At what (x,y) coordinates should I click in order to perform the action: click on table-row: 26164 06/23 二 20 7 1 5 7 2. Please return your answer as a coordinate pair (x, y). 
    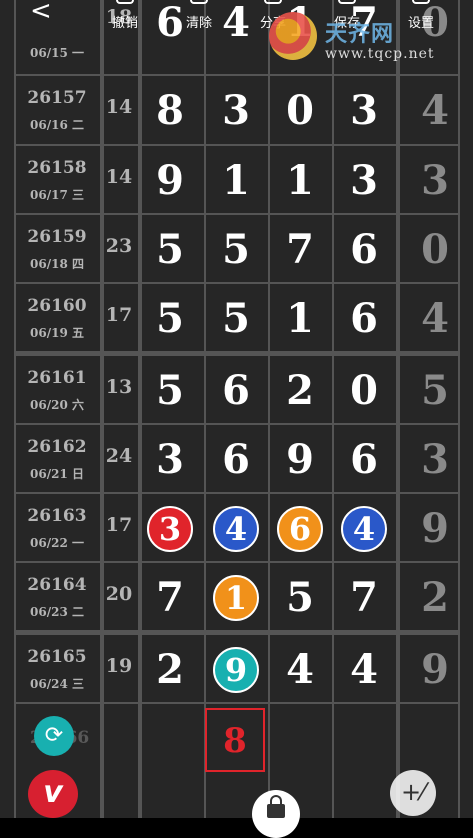
    Looking at the image, I should click on (236, 597).